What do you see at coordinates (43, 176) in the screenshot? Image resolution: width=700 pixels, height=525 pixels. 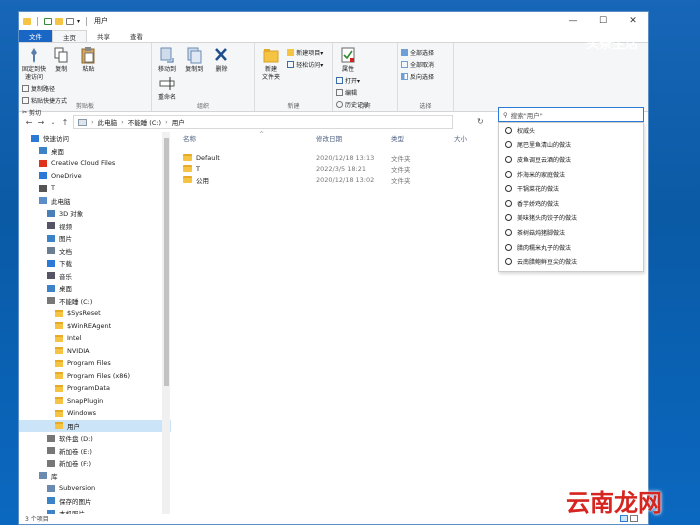 I see `cloud-icon` at bounding box center [43, 176].